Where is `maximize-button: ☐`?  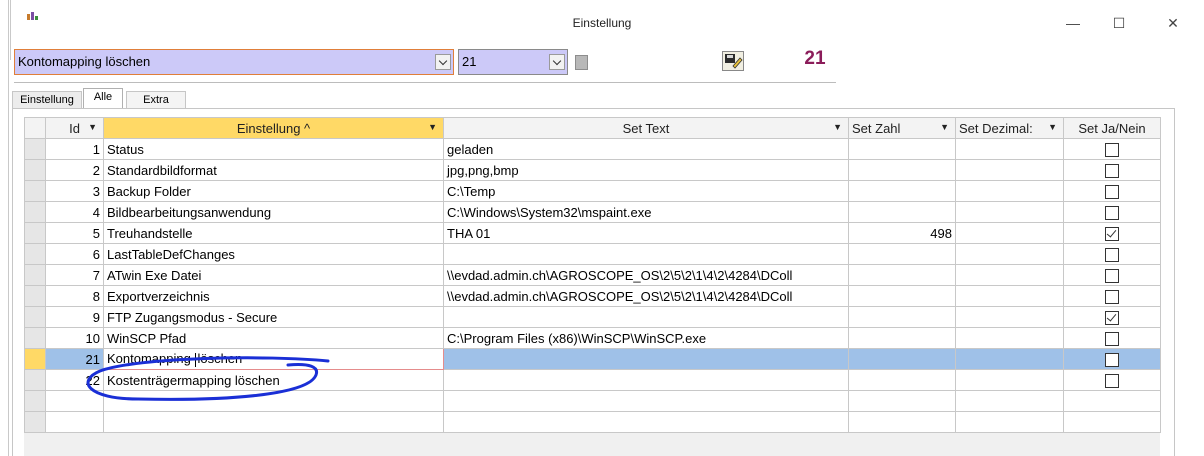
maximize-button: ☐ is located at coordinates (1119, 23).